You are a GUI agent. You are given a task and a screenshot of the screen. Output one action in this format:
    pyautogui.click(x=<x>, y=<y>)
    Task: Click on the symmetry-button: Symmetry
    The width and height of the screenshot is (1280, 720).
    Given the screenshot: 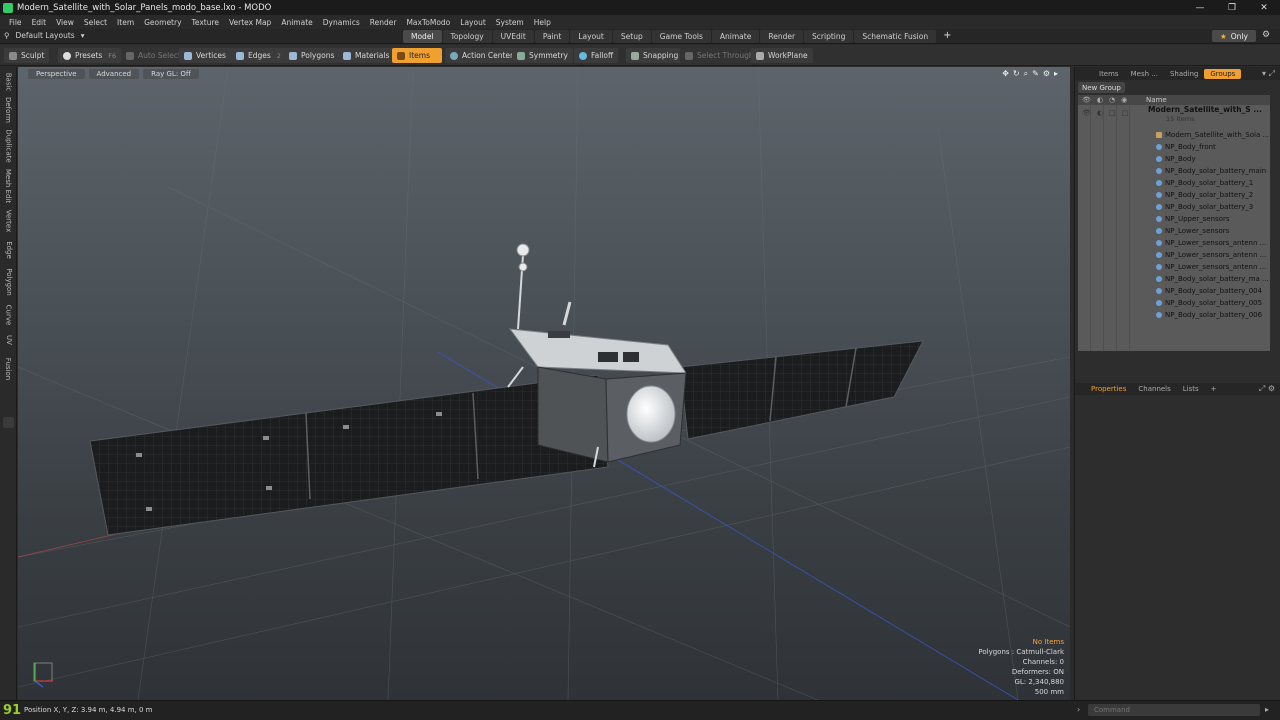 What is the action you would take?
    pyautogui.click(x=542, y=55)
    